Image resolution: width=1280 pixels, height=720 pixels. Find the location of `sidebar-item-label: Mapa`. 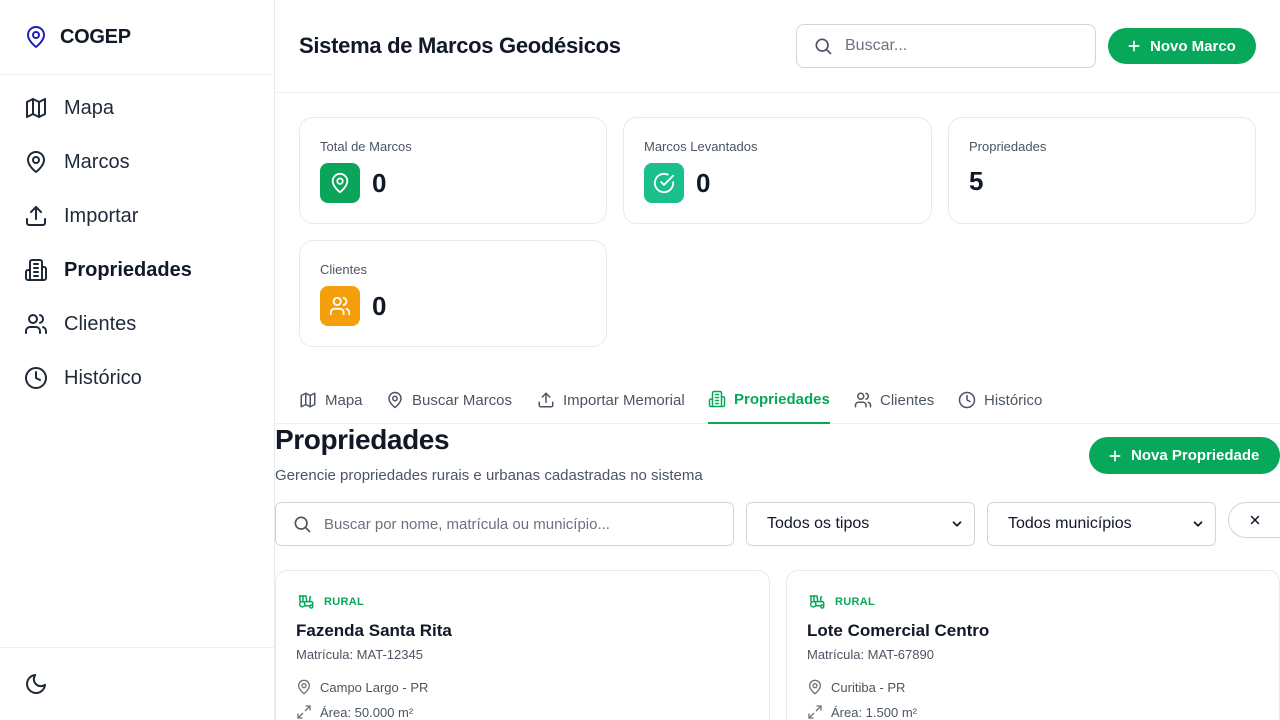

sidebar-item-label: Mapa is located at coordinates (89, 107).